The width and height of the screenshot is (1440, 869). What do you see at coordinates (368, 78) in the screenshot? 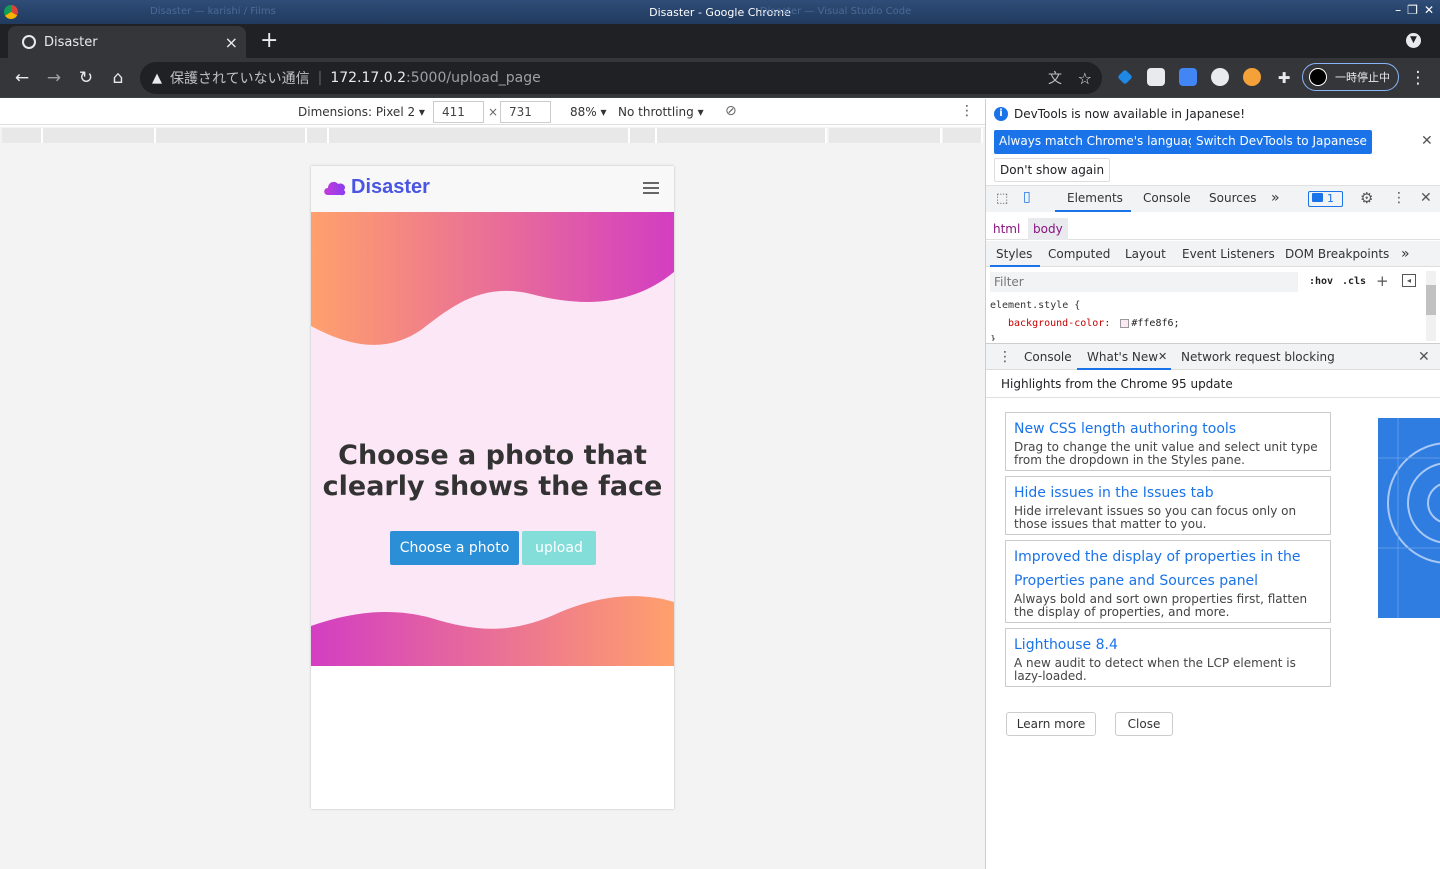
I see `url-host: 172.17.0.2` at bounding box center [368, 78].